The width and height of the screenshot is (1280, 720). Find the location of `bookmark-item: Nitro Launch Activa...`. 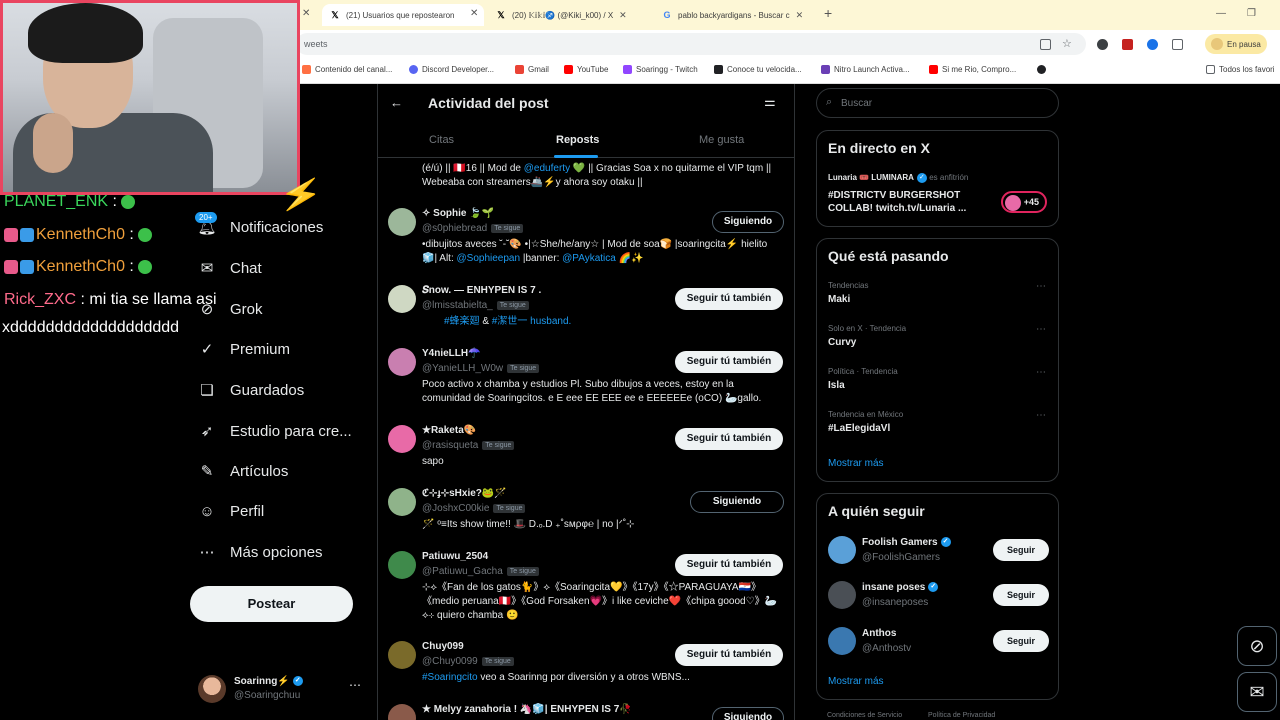

bookmark-item: Nitro Launch Activa... is located at coordinates (865, 69).